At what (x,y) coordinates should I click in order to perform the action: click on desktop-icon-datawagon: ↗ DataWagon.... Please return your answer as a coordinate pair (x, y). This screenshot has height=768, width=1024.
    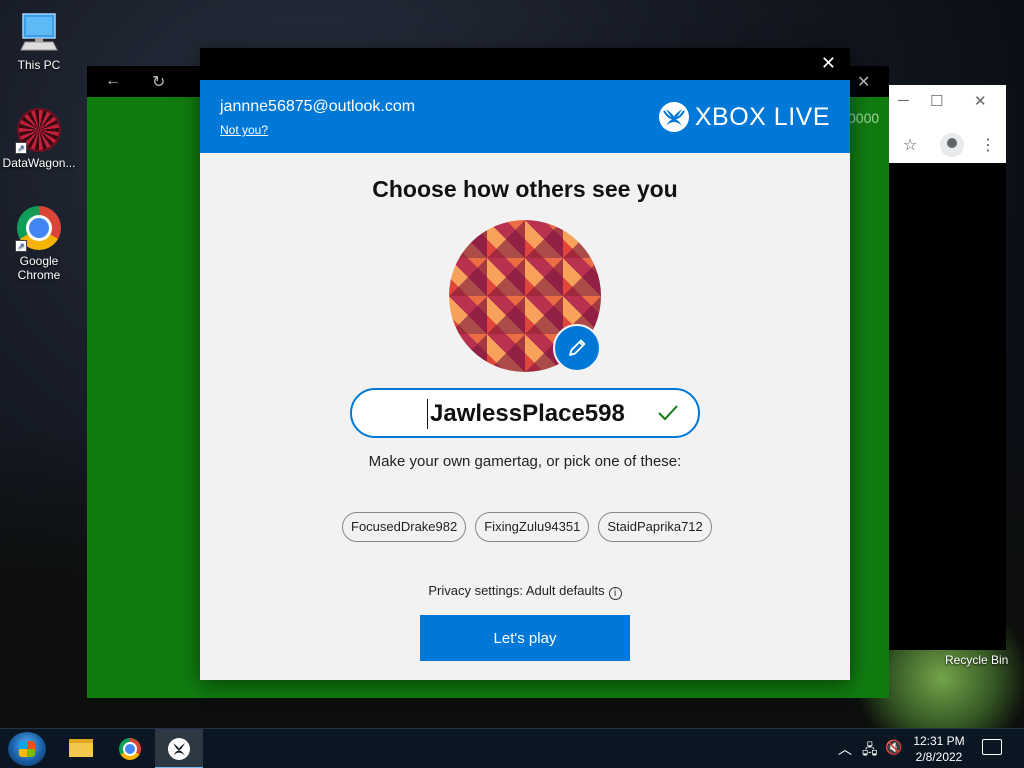
    Looking at the image, I should click on (39, 139).